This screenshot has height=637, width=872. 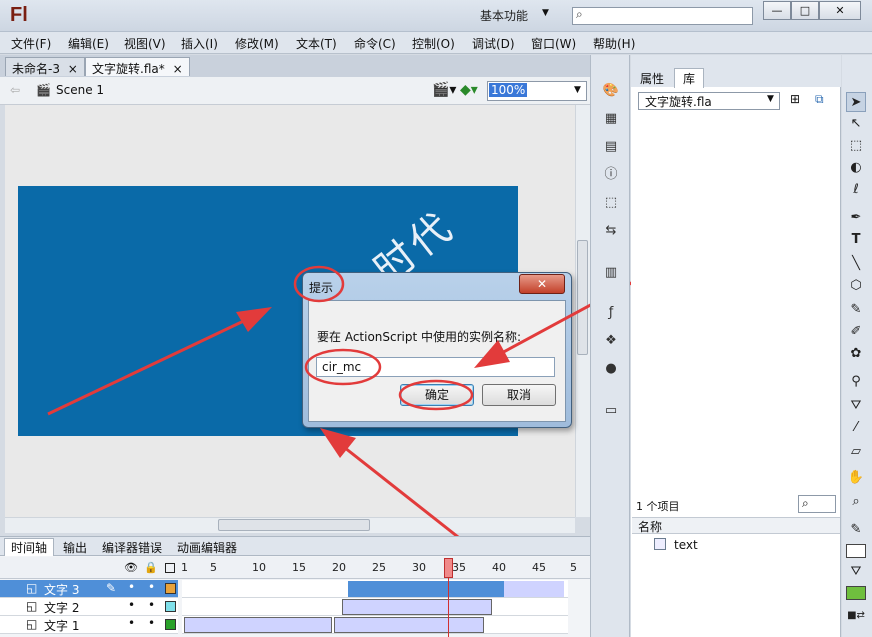 What do you see at coordinates (856, 551) in the screenshot?
I see `stroke-color-swatch` at bounding box center [856, 551].